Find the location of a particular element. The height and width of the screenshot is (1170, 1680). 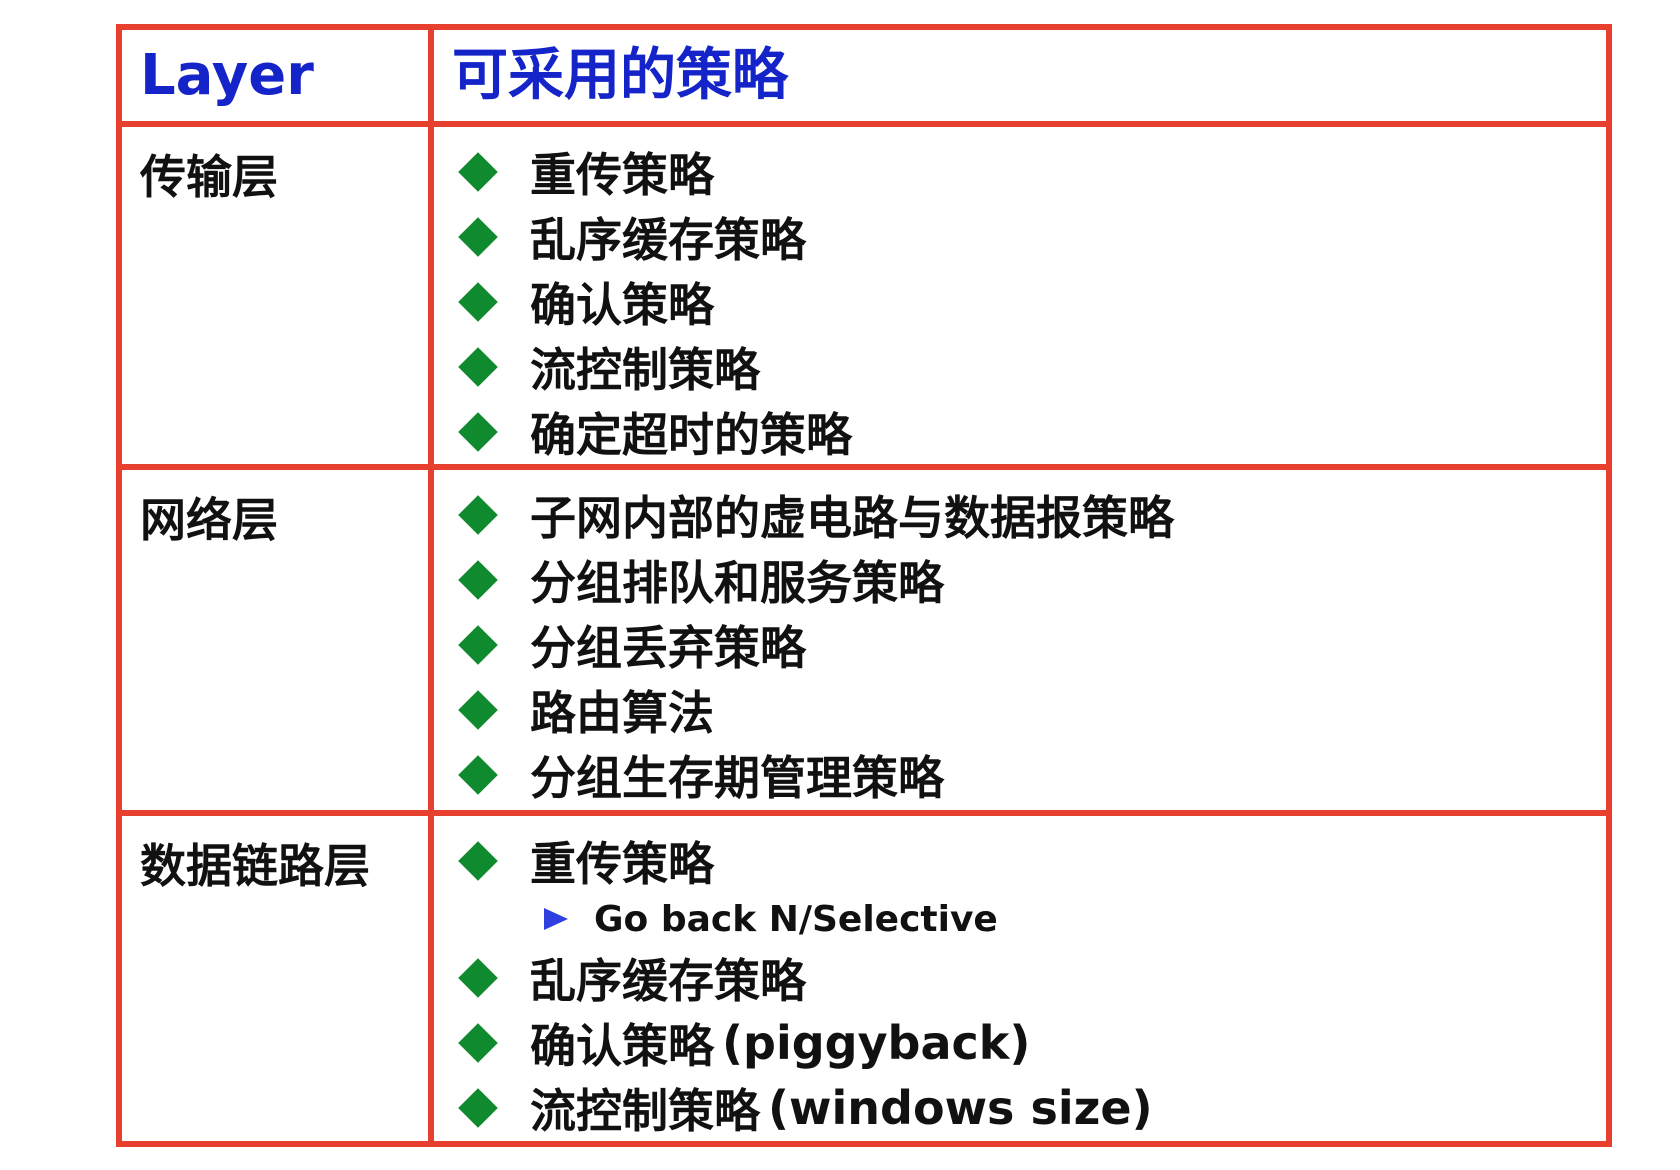

list-item: 分组丢弃策略 is located at coordinates (1030, 644).